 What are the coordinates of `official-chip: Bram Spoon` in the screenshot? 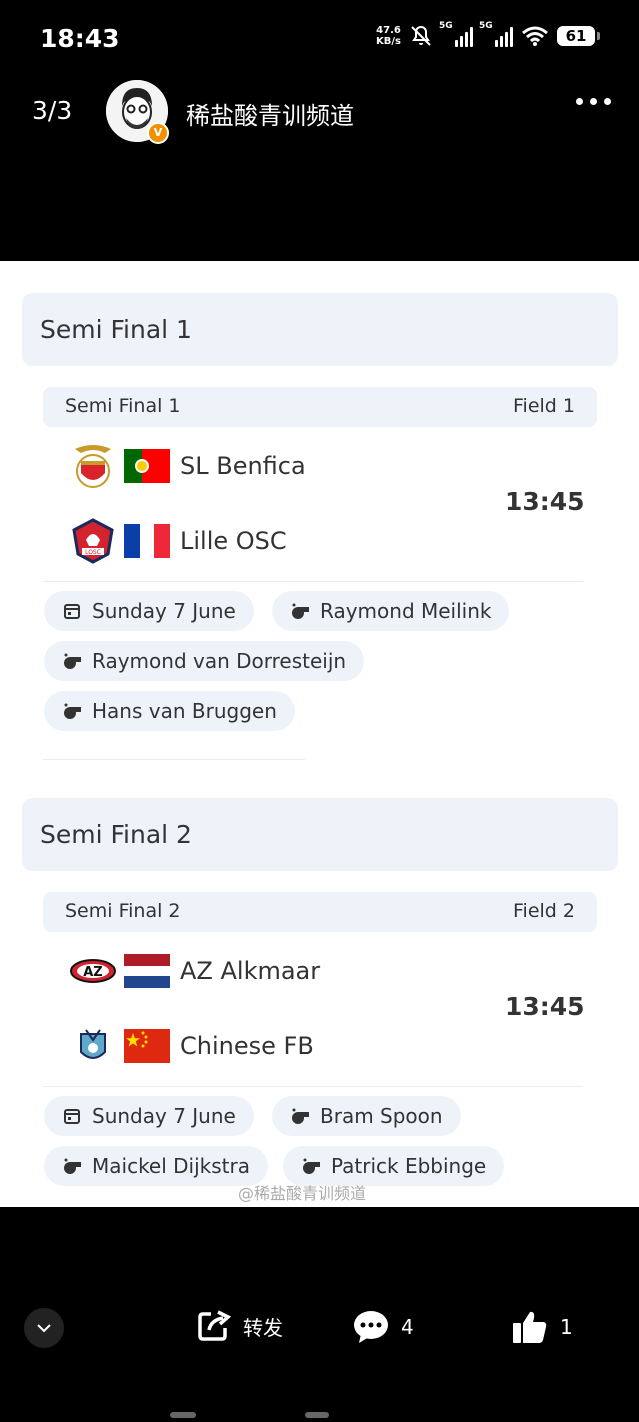 It's located at (366, 1116).